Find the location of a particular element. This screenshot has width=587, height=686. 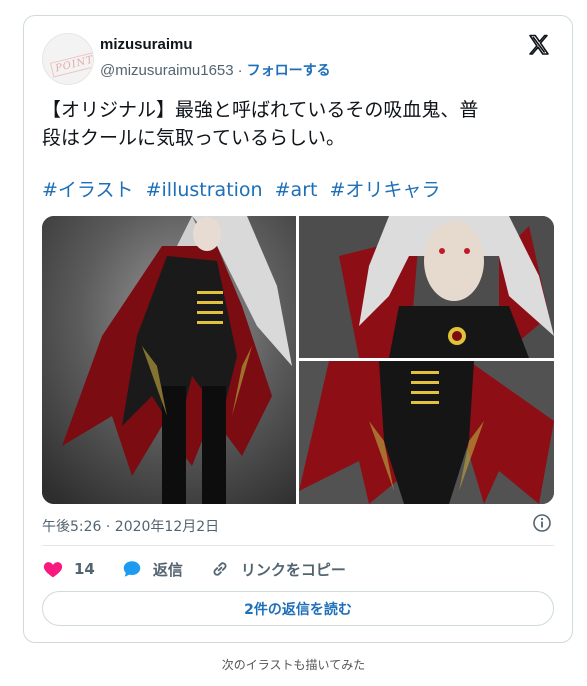

tweet-text-line-2: 段はクールに気取っているらしい。 is located at coordinates (194, 138).